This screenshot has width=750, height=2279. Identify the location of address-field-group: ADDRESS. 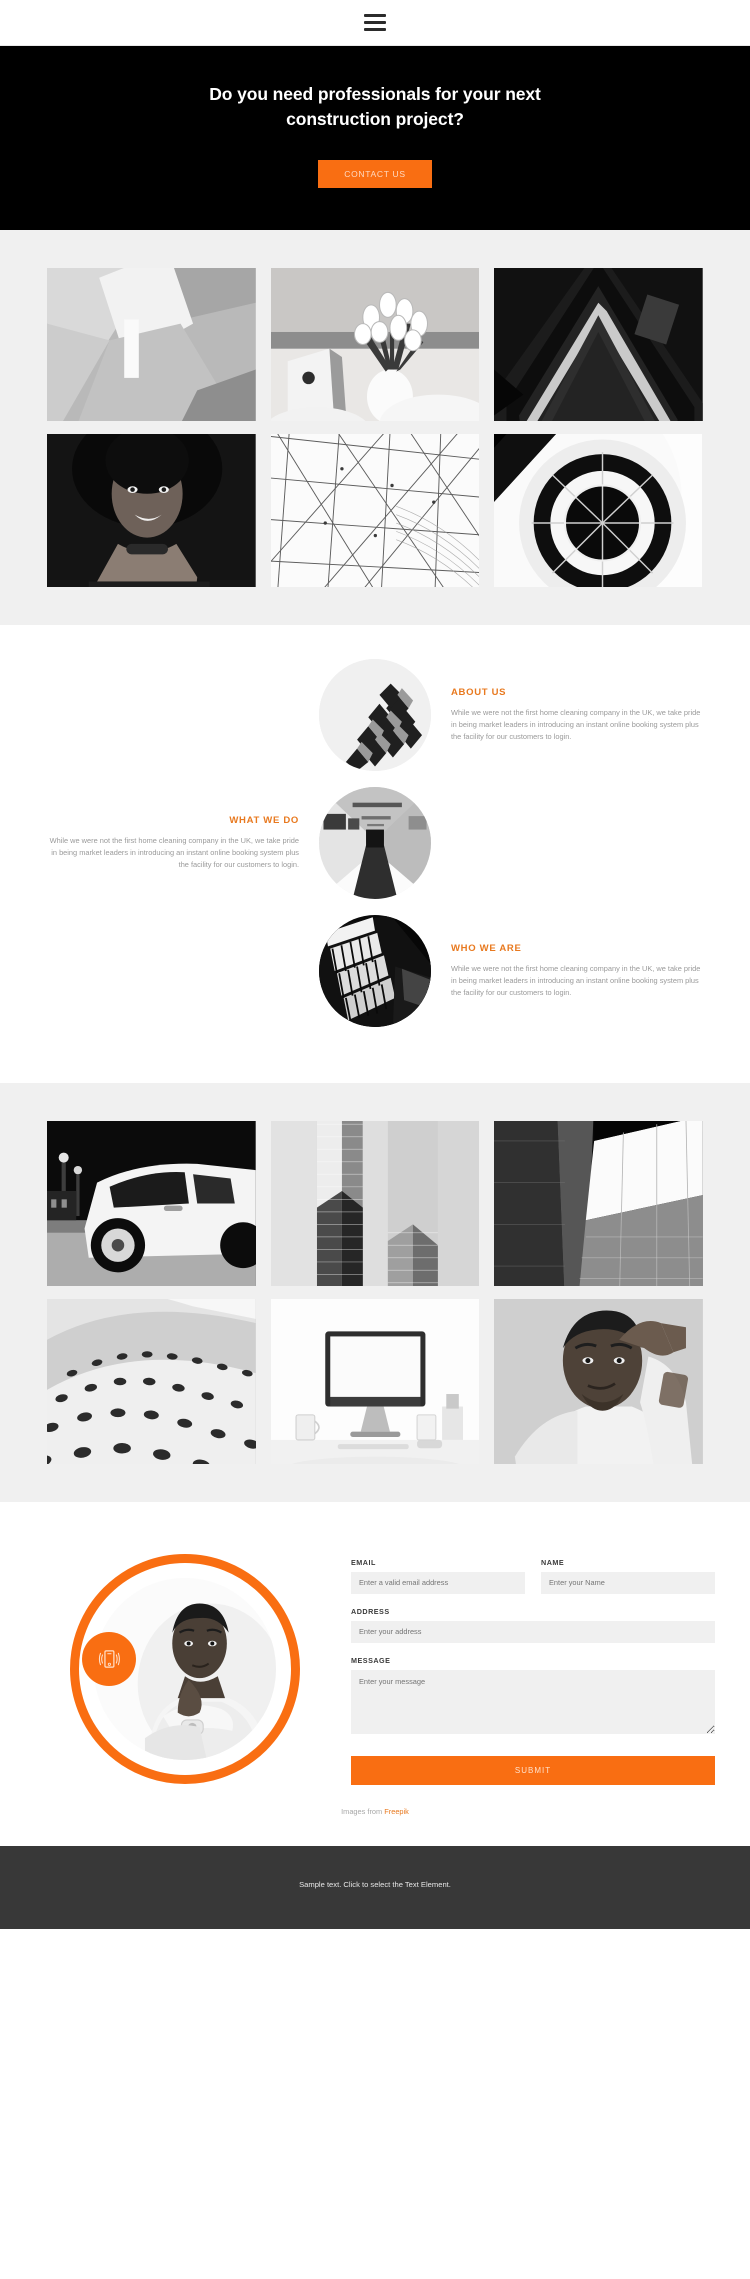
(533, 1625).